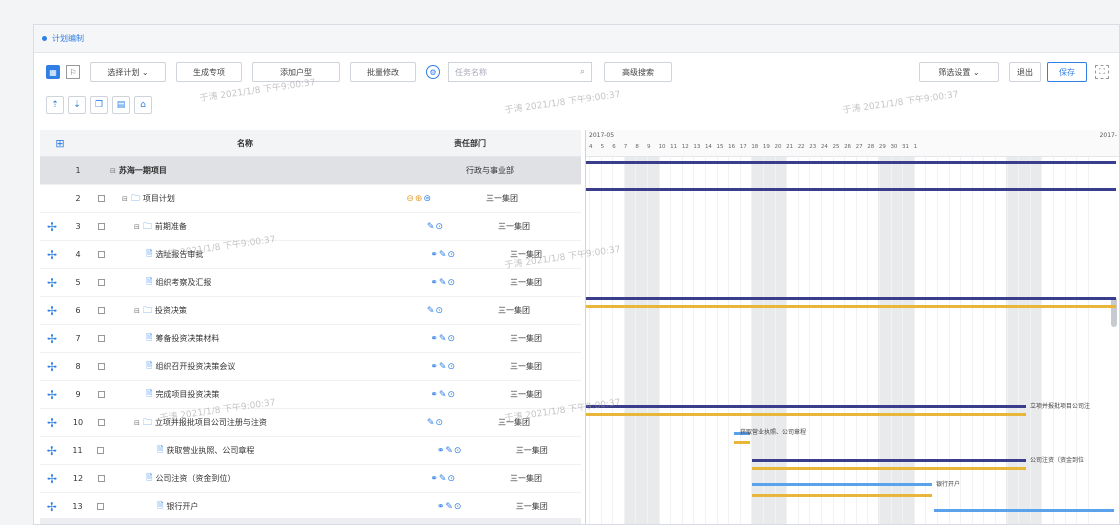  What do you see at coordinates (414, 199) in the screenshot?
I see `warn-icon: ⊖⊕` at bounding box center [414, 199].